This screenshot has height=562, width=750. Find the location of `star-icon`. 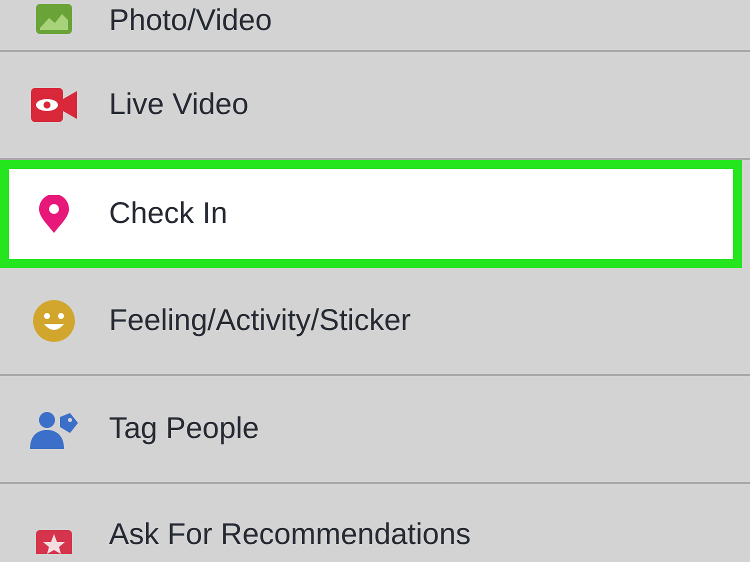

star-icon is located at coordinates (54, 542).